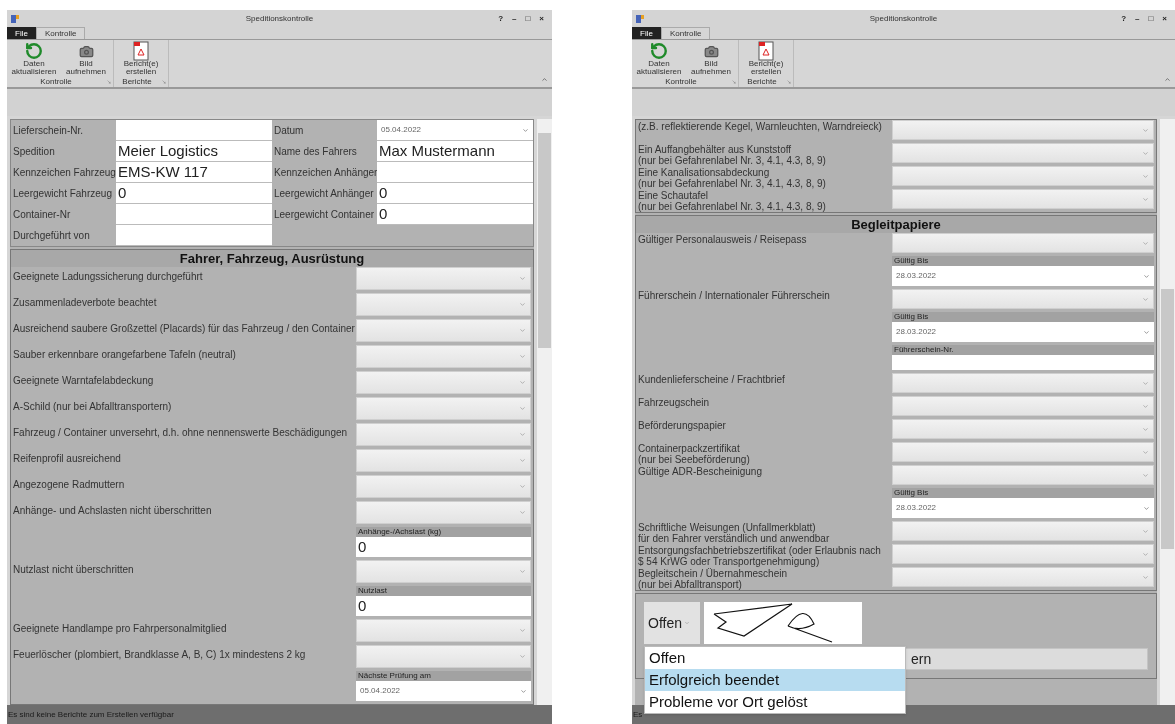 The height and width of the screenshot is (724, 1175). Describe the element at coordinates (672, 623) in the screenshot. I see `status-dropdown: Offen` at that location.